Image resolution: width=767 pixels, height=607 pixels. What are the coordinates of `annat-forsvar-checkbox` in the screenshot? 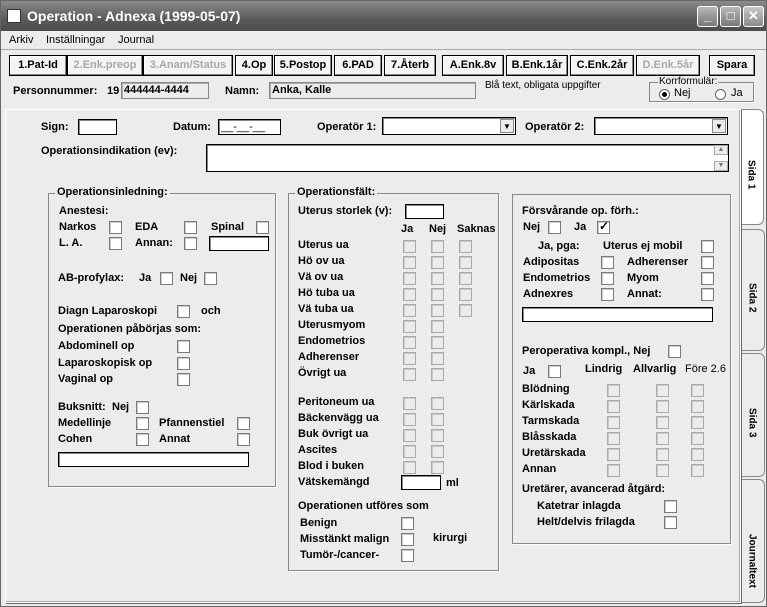 It's located at (707, 294).